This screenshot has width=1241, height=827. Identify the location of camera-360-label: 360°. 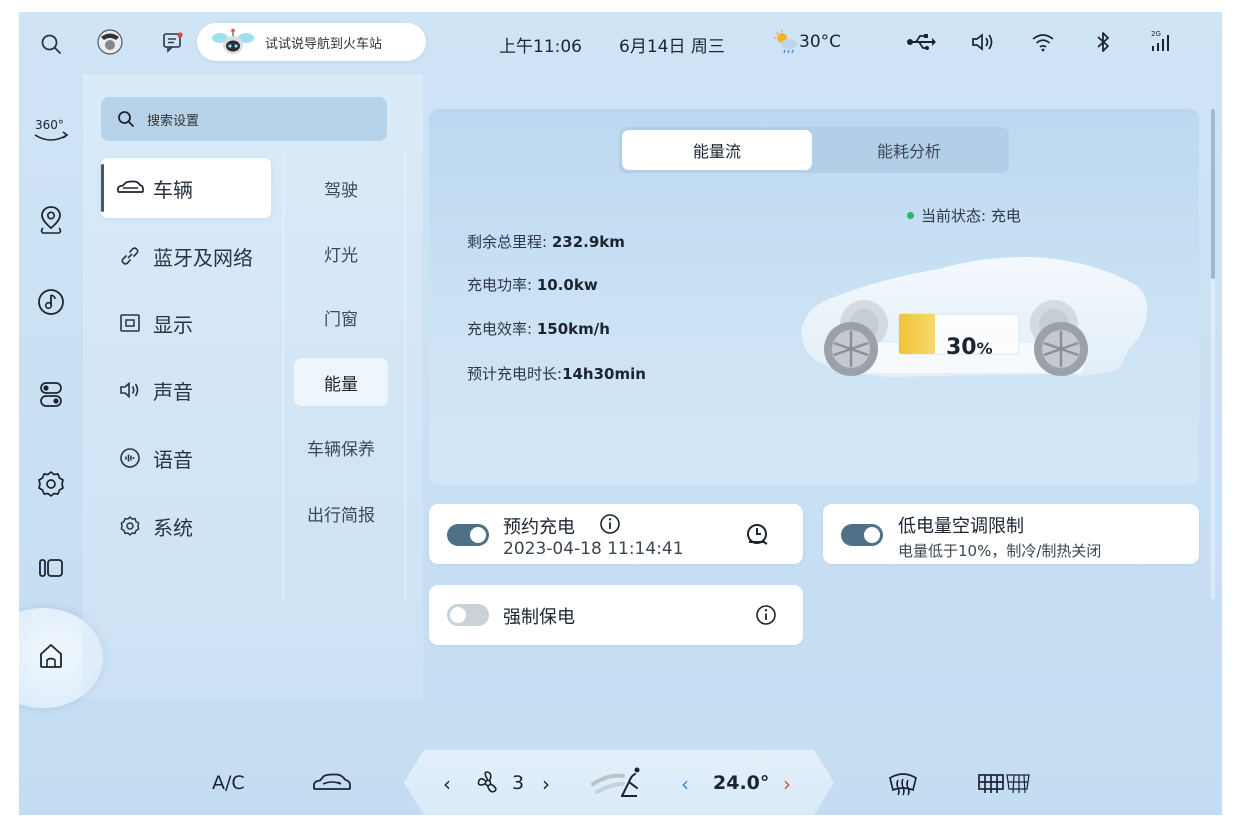
(49, 125).